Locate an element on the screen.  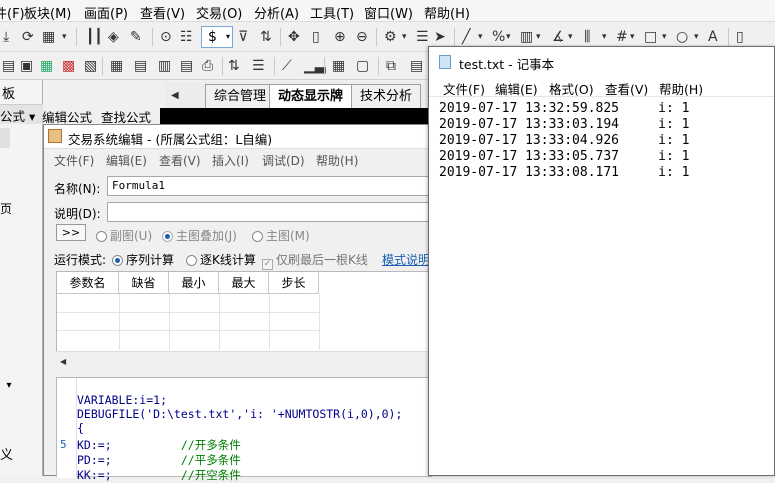
refresh-icon: ⟳ is located at coordinates (28, 37).